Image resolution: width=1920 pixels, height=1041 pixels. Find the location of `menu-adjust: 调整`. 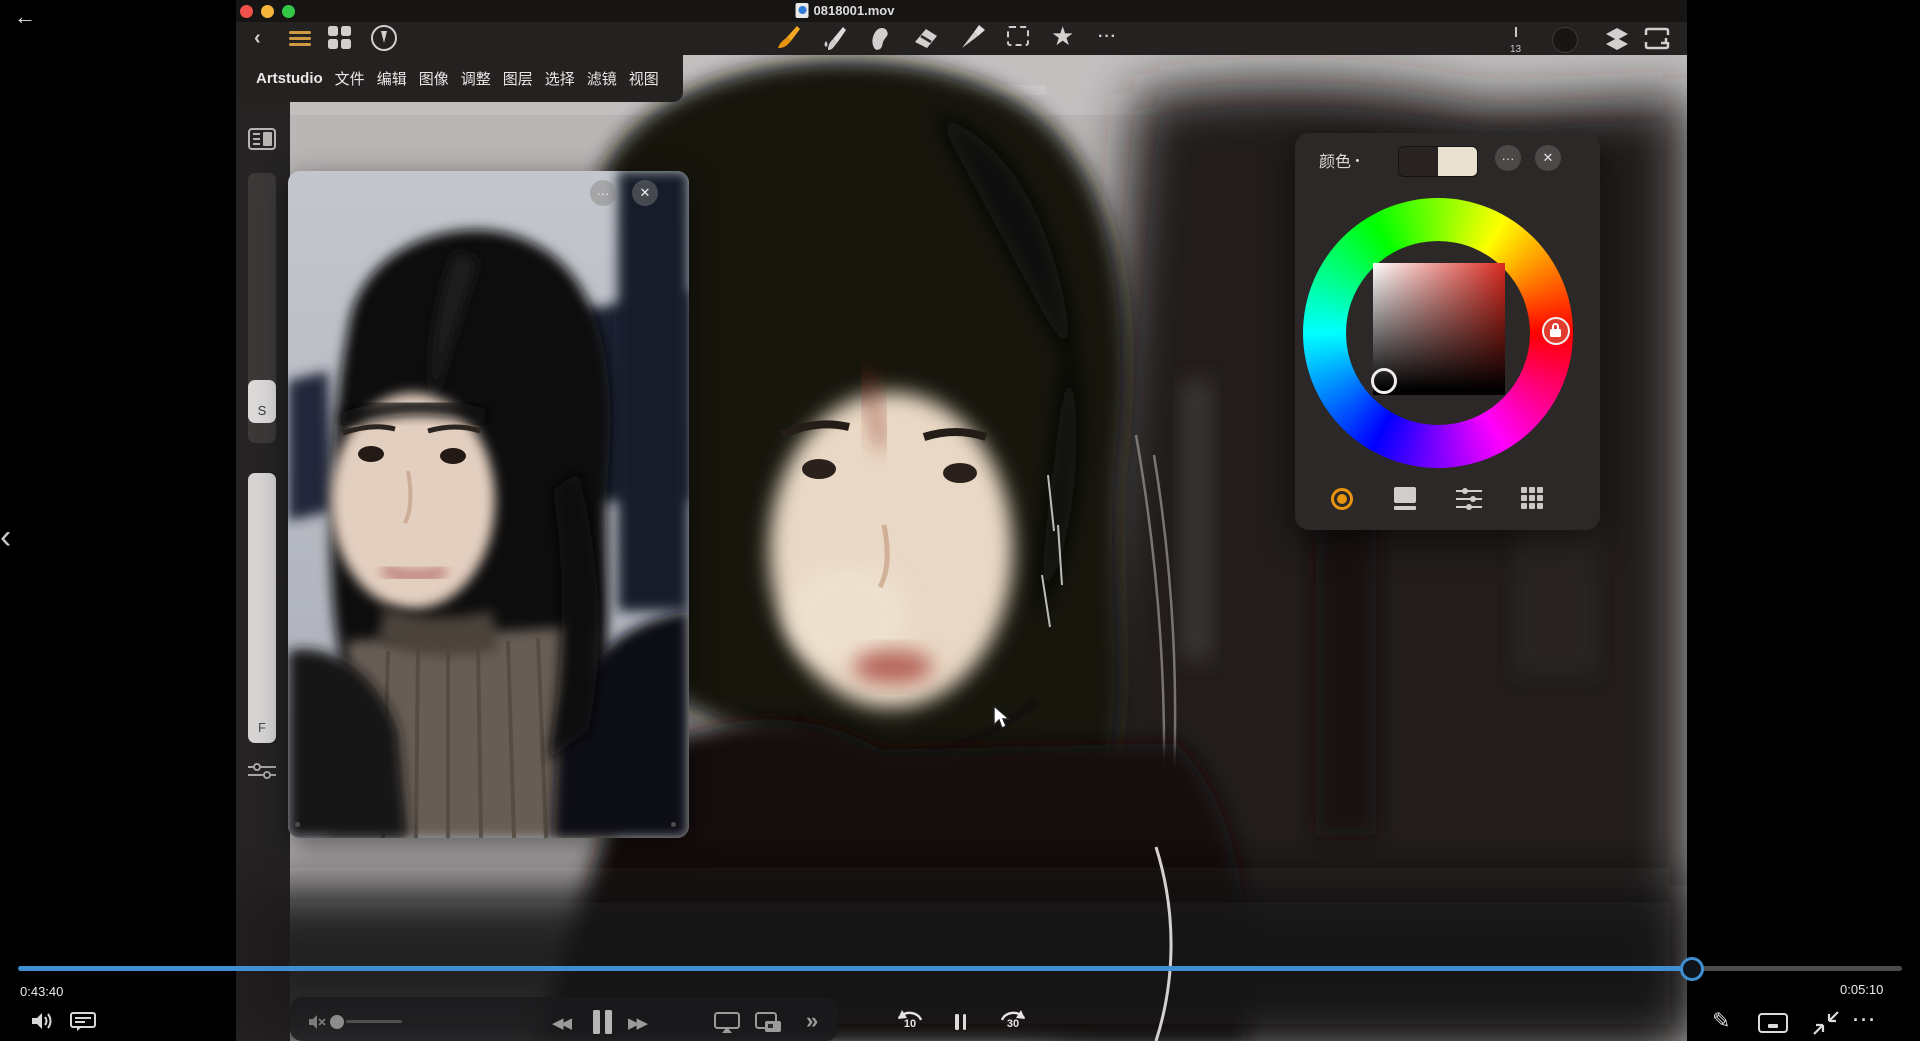

menu-adjust: 调整 is located at coordinates (476, 78).